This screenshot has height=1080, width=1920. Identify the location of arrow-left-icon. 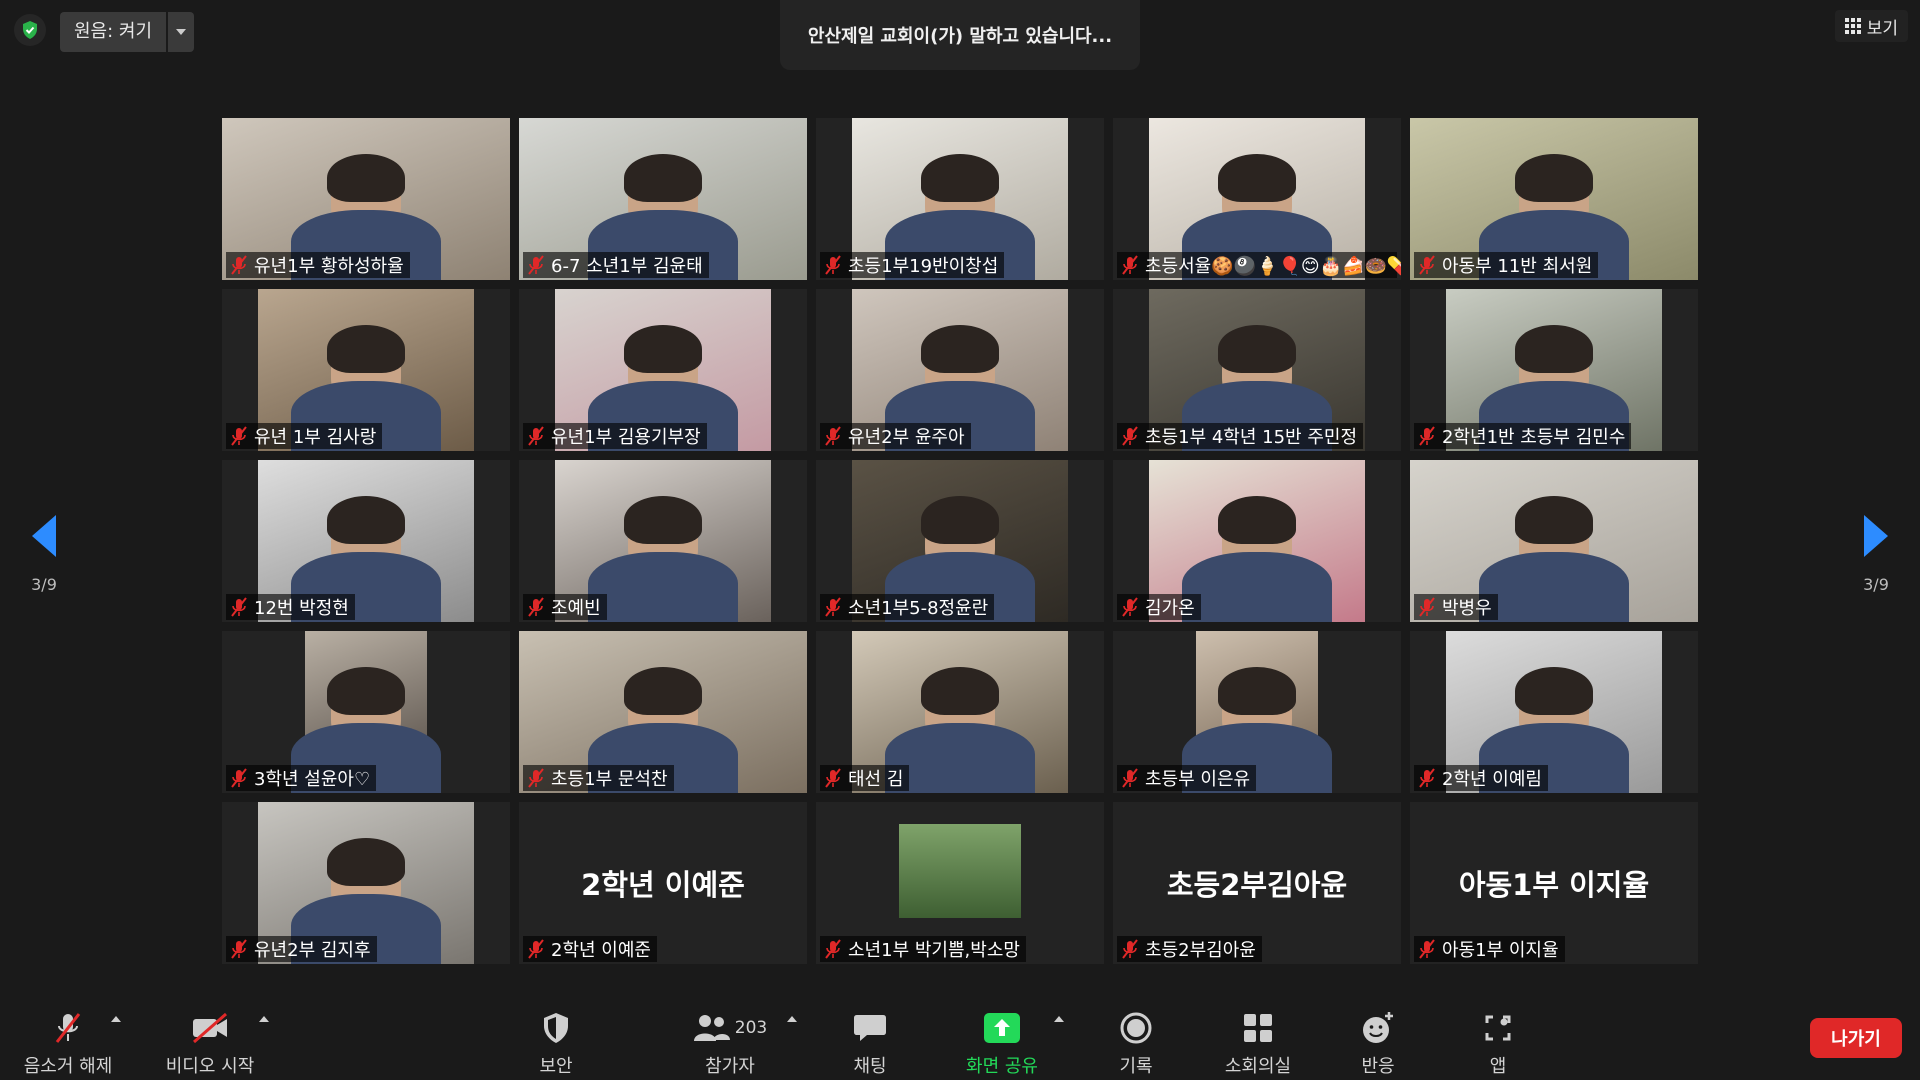
(44, 536).